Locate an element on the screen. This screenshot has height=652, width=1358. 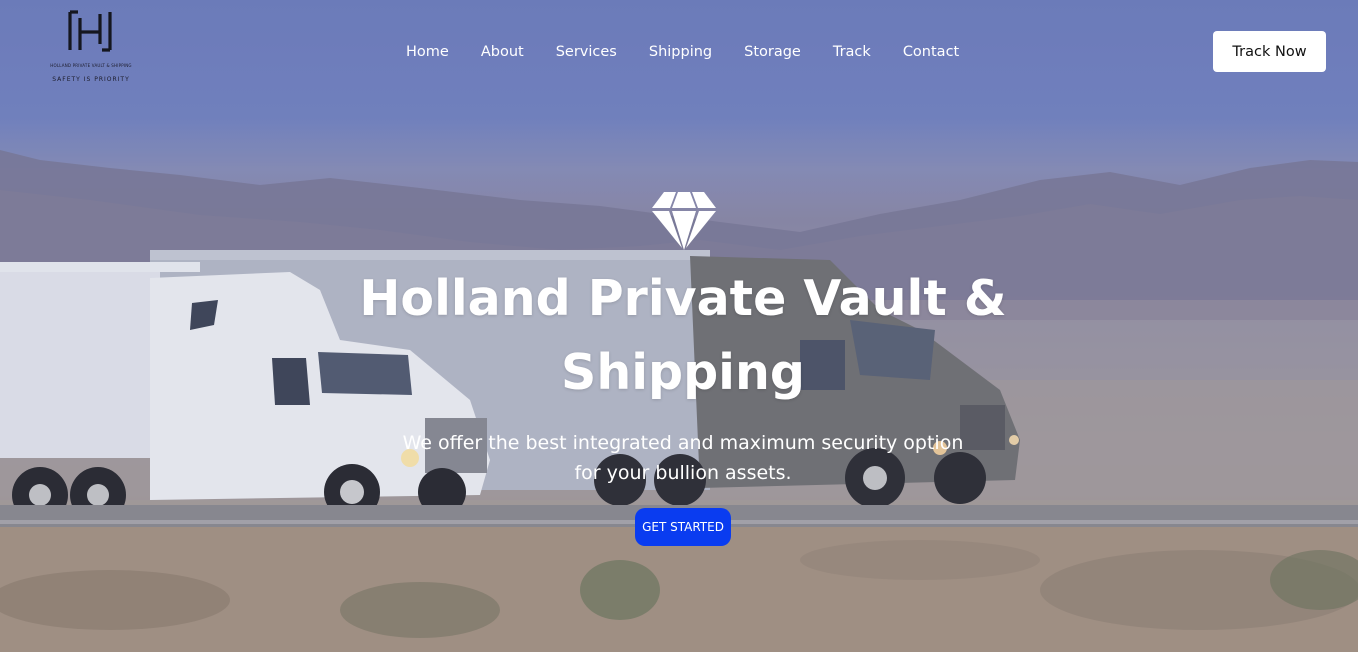
hero-title-line-1: Holland Private Vault & is located at coordinates (683, 298).